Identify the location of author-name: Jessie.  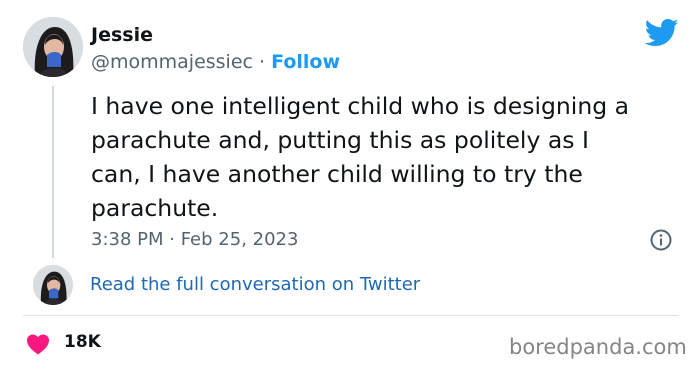
(122, 35).